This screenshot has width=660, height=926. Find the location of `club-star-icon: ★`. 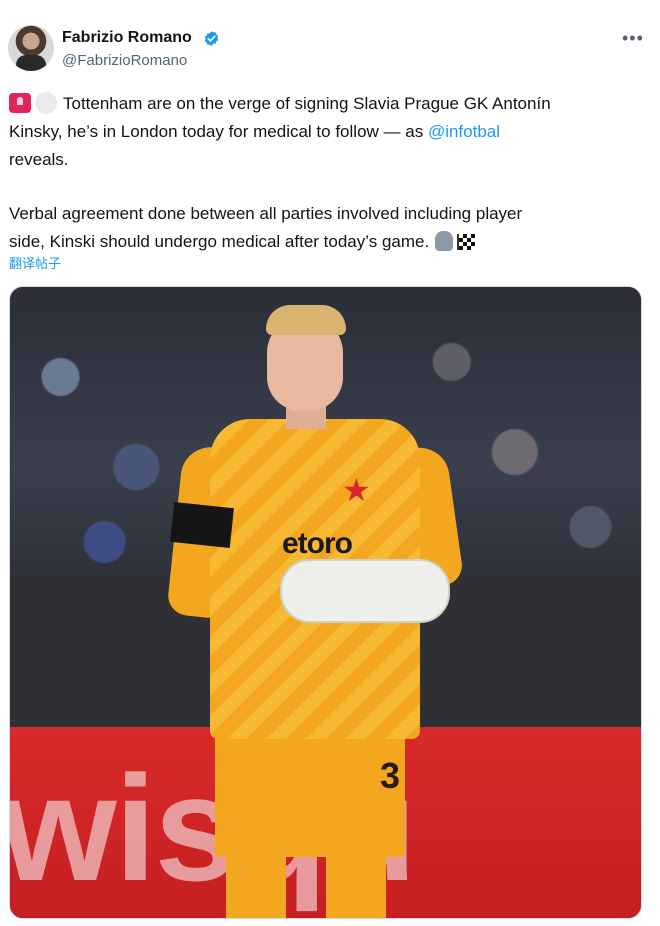

club-star-icon: ★ is located at coordinates (356, 490).